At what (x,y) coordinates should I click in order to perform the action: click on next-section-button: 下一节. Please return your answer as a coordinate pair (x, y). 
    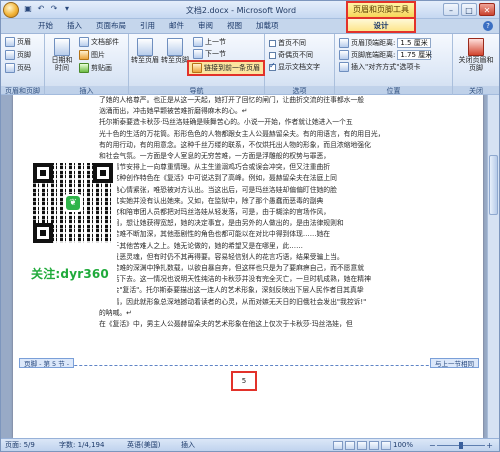
    Looking at the image, I should click on (209, 54).